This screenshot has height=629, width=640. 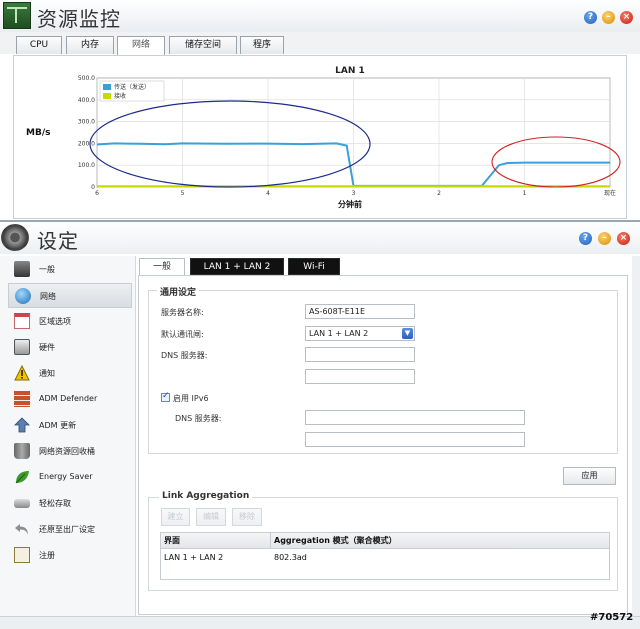 What do you see at coordinates (86, 122) in the screenshot?
I see `y-tick-label: 300.0` at bounding box center [86, 122].